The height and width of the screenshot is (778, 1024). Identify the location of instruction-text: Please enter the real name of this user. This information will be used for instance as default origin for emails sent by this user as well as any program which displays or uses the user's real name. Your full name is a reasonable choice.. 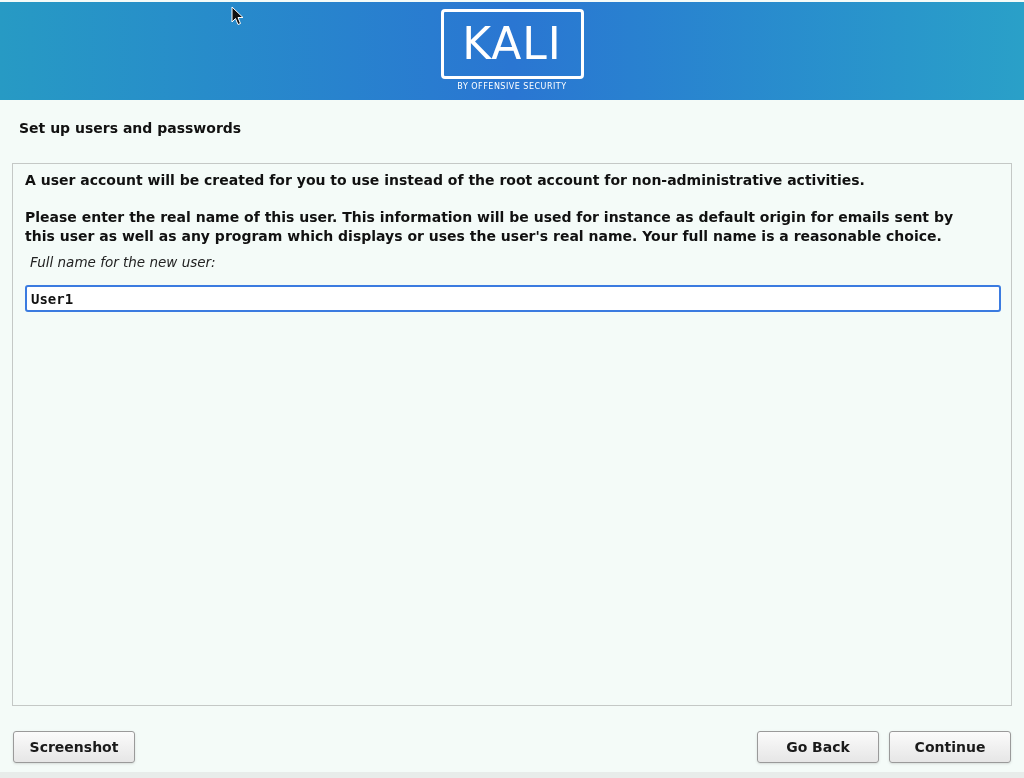
(490, 227).